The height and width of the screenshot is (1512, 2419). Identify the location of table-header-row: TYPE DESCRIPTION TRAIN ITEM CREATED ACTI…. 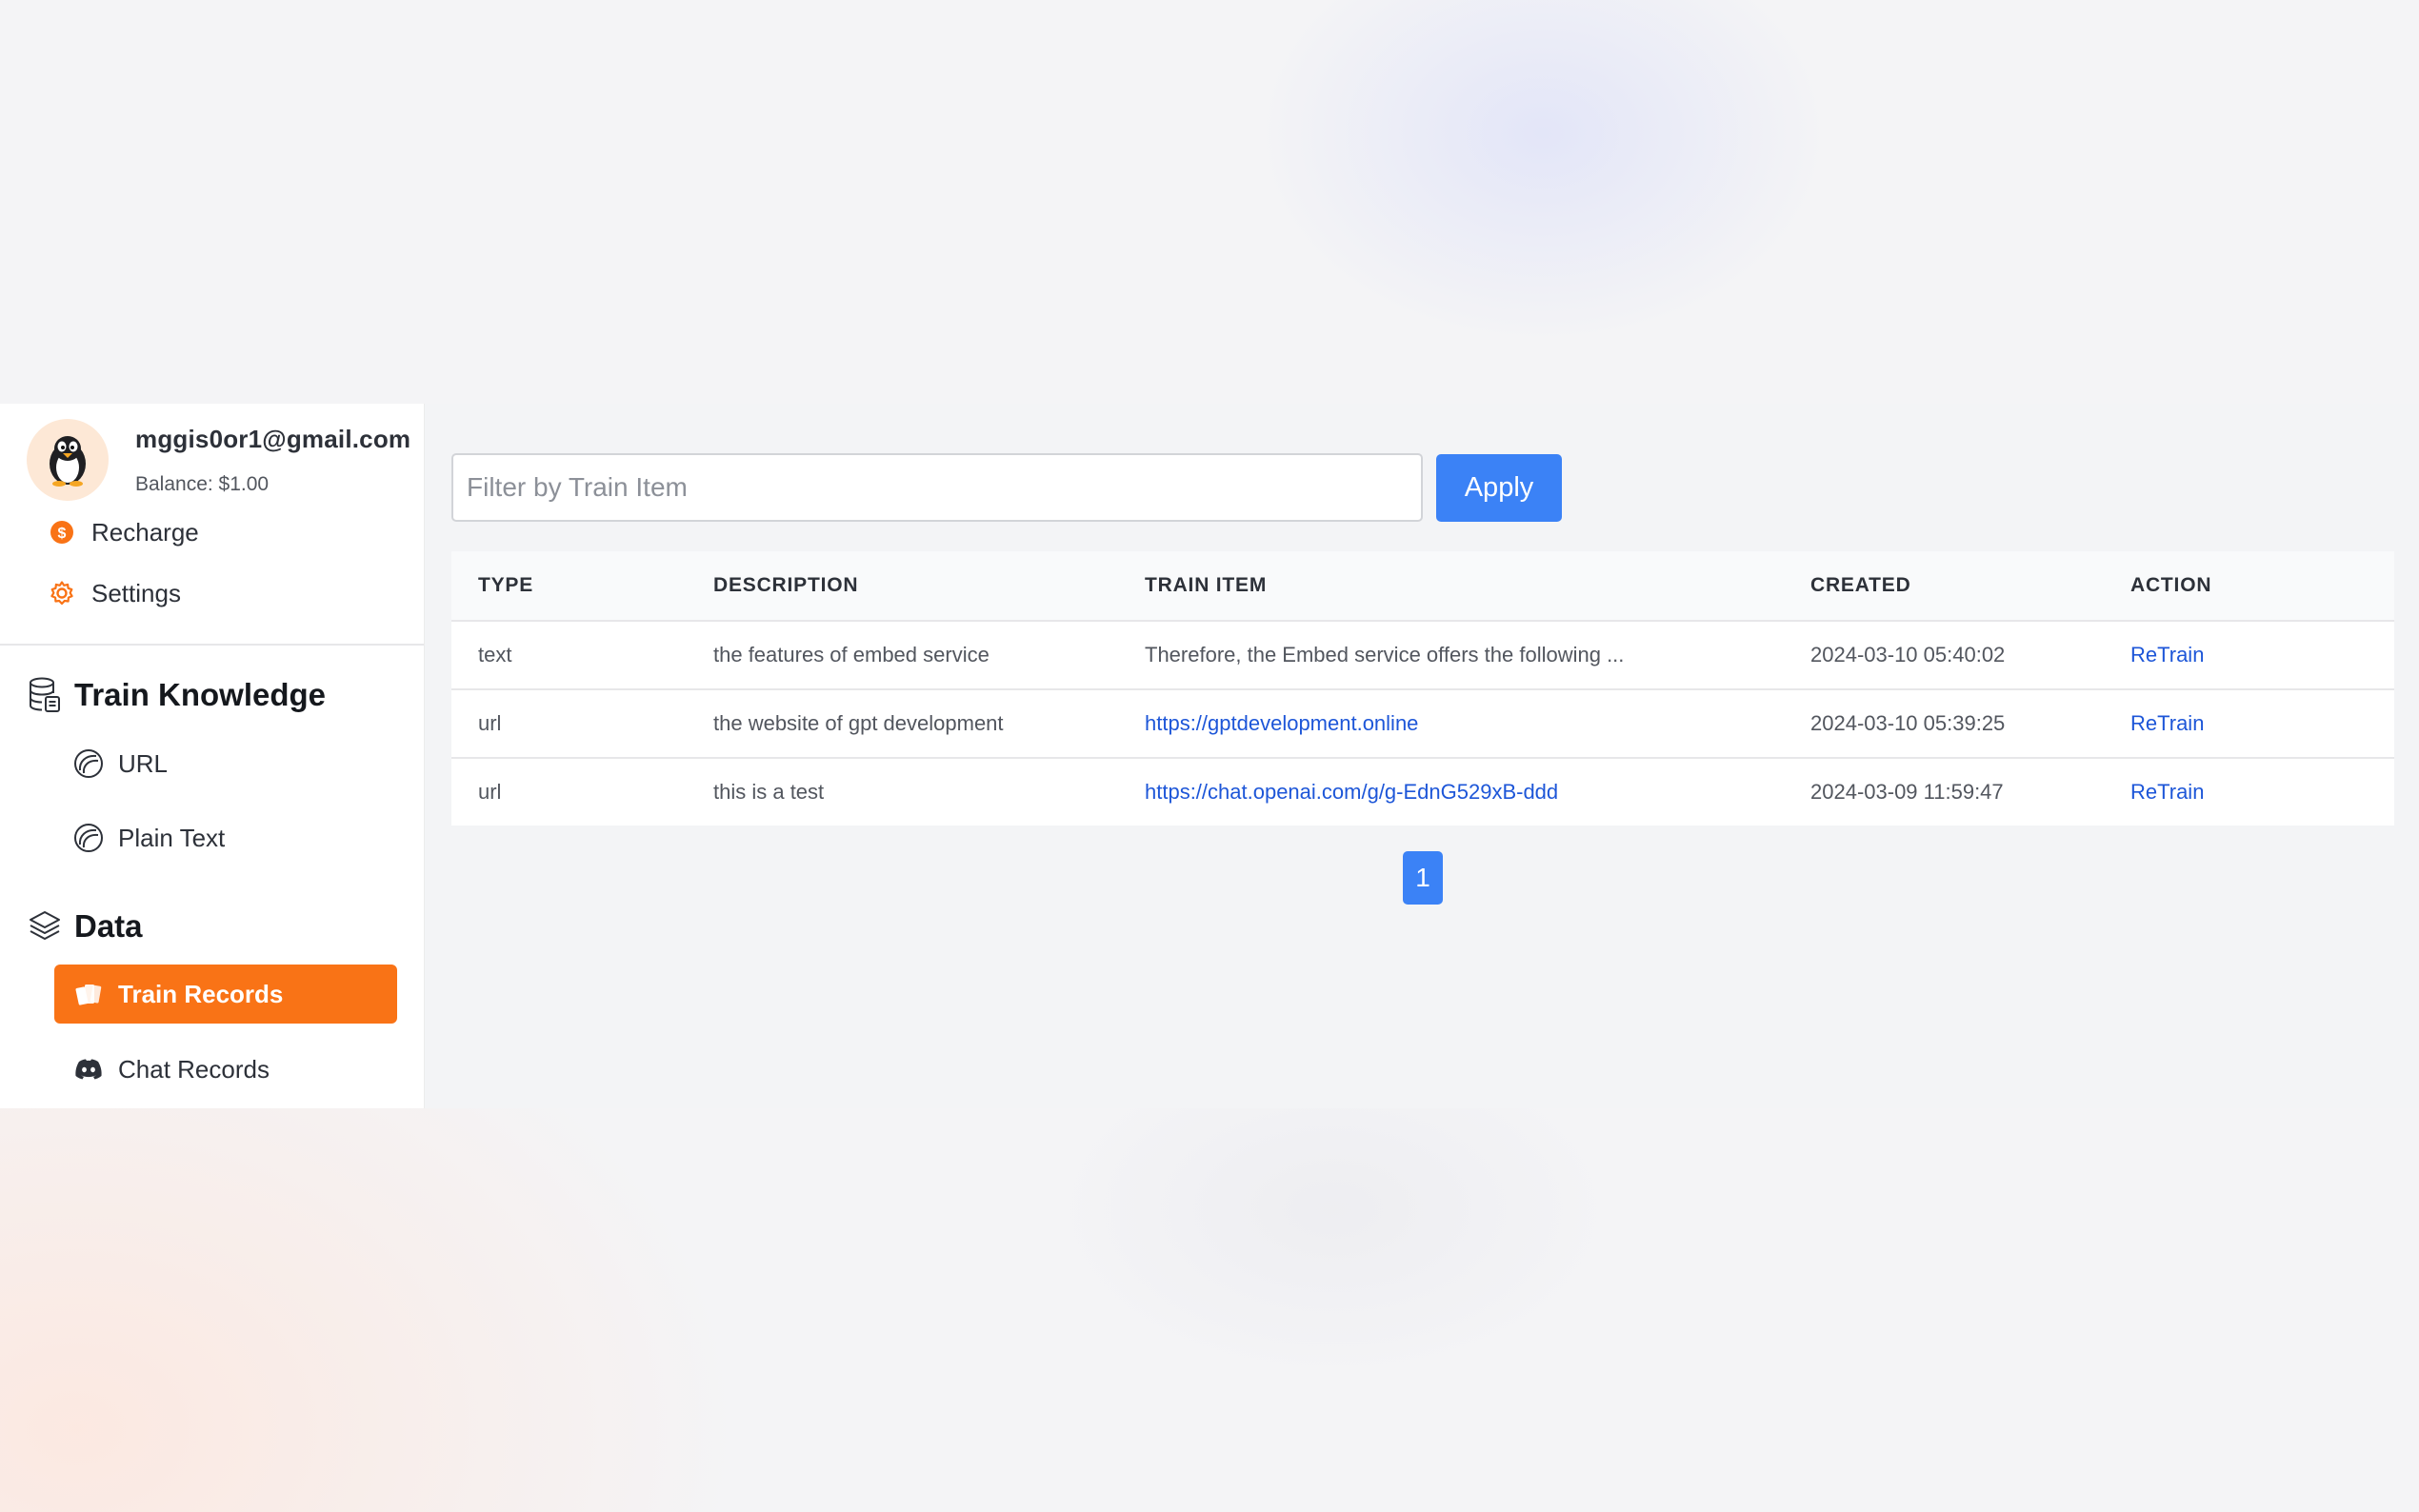
(1422, 586).